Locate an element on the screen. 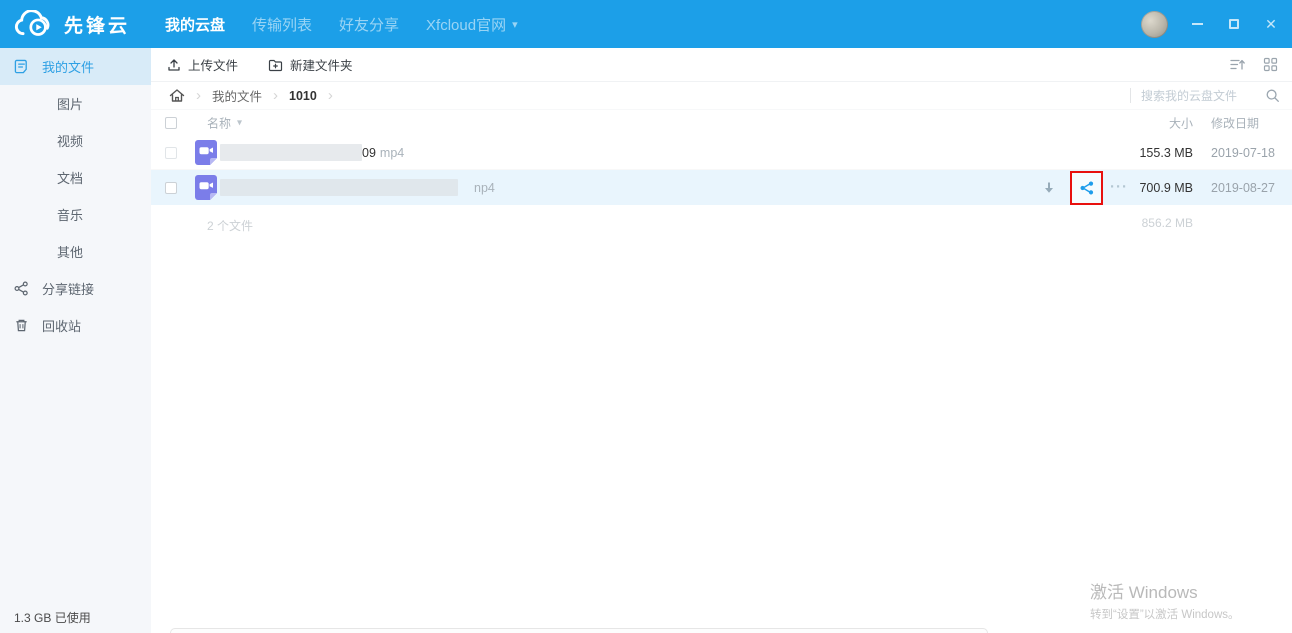  column-header-date: 修改日期 is located at coordinates (1251, 123).